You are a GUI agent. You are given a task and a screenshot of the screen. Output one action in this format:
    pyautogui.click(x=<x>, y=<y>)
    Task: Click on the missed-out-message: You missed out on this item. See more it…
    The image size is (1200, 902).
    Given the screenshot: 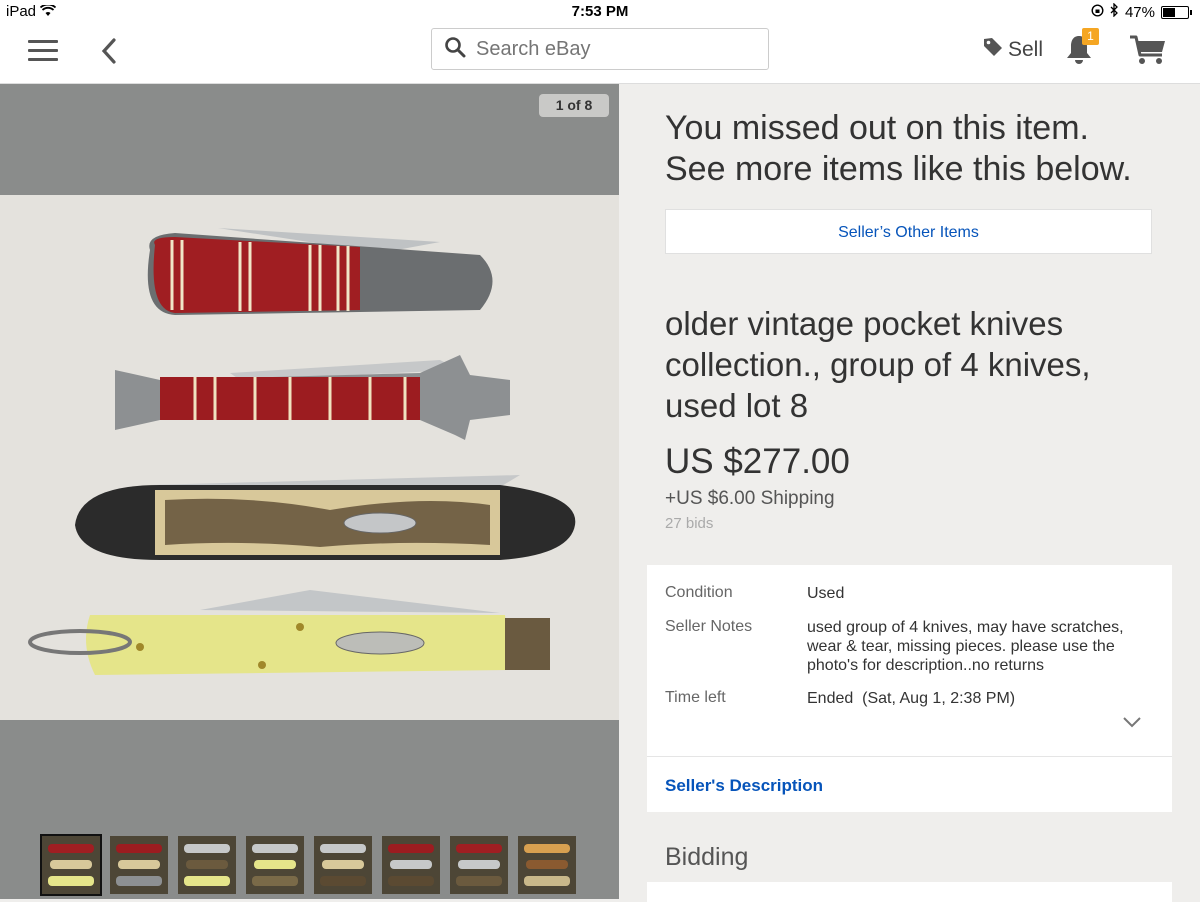 What is the action you would take?
    pyautogui.click(x=898, y=149)
    